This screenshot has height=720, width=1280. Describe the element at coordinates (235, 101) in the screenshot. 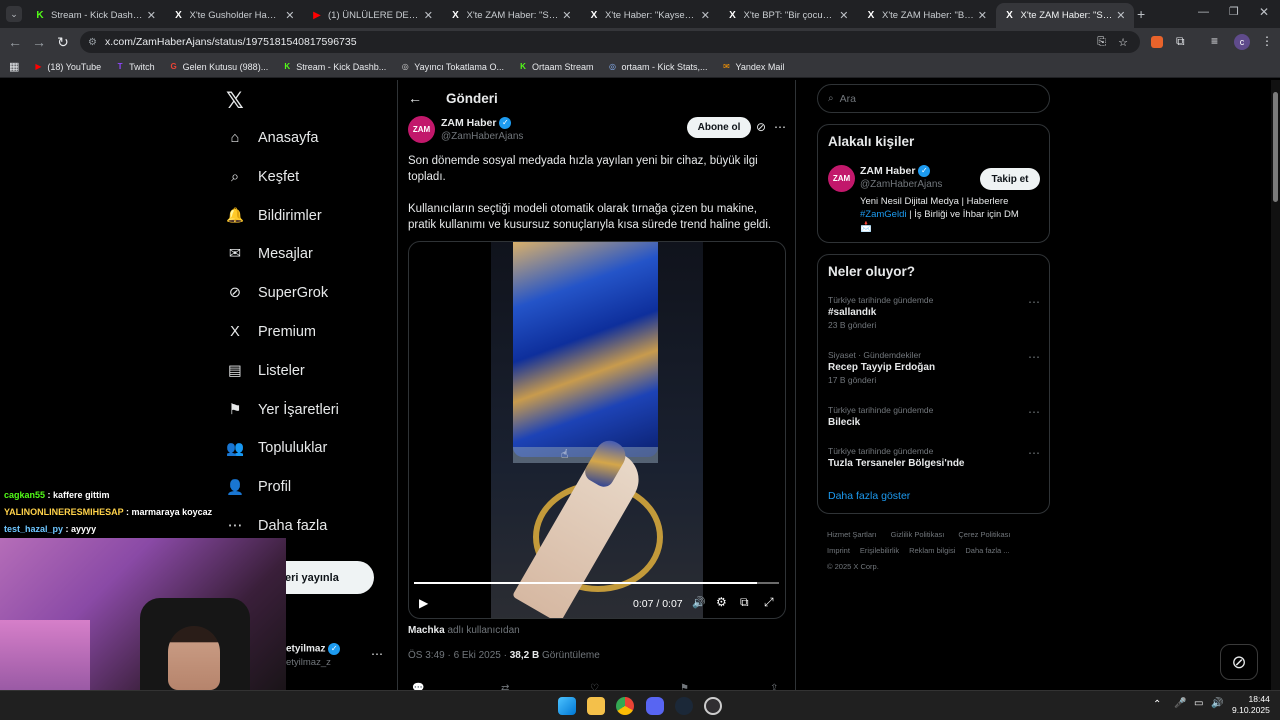

I see `x-logo-icon: 𝕏` at that location.